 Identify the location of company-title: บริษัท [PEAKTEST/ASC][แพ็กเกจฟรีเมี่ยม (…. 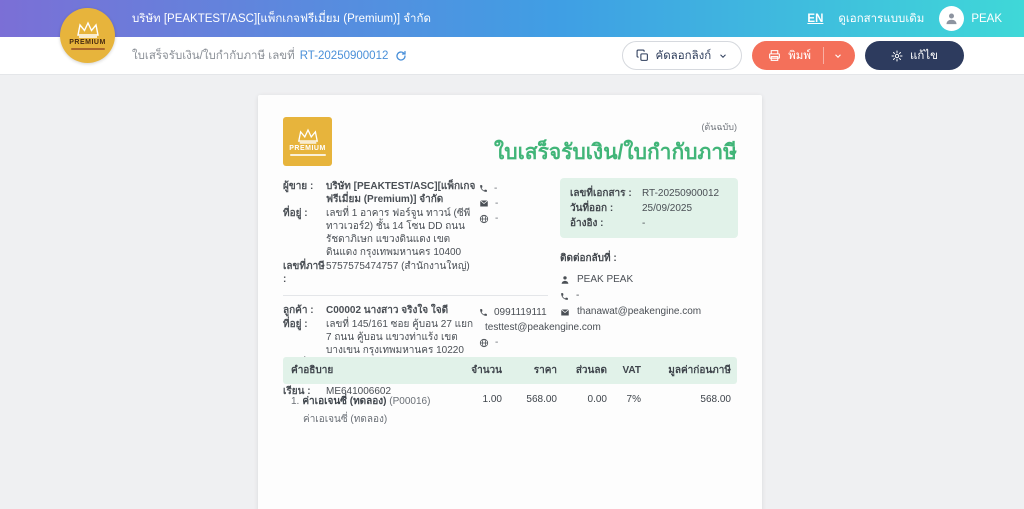
(281, 18).